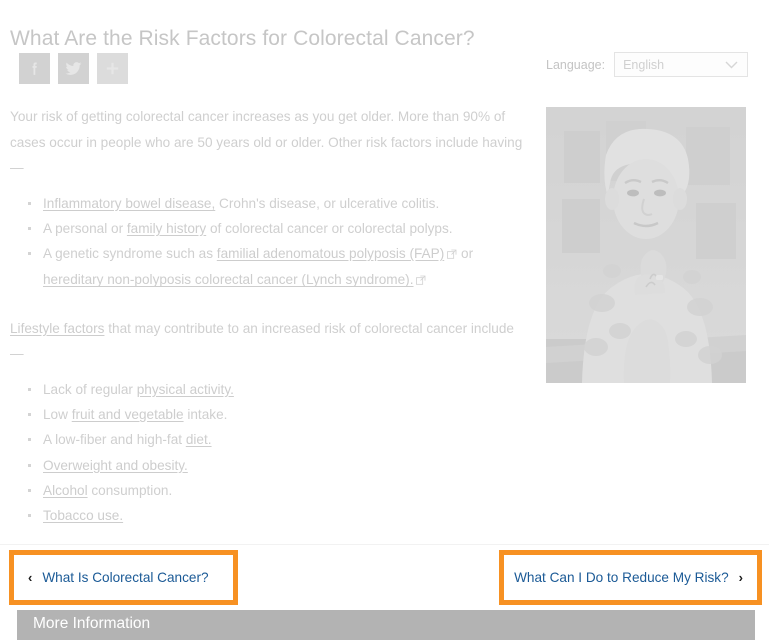  What do you see at coordinates (114, 440) in the screenshot?
I see `list-item-text: A low-fiber and high-fat` at bounding box center [114, 440].